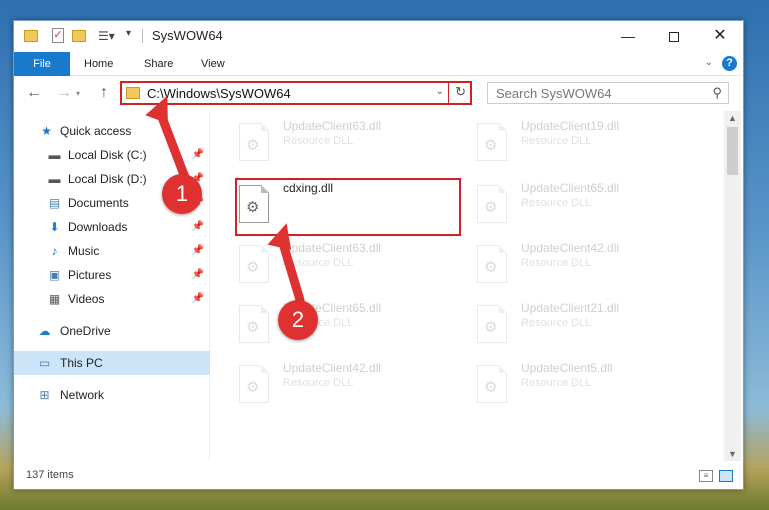  What do you see at coordinates (106, 36) in the screenshot?
I see `view-options-icon: ☰▾` at bounding box center [106, 36].